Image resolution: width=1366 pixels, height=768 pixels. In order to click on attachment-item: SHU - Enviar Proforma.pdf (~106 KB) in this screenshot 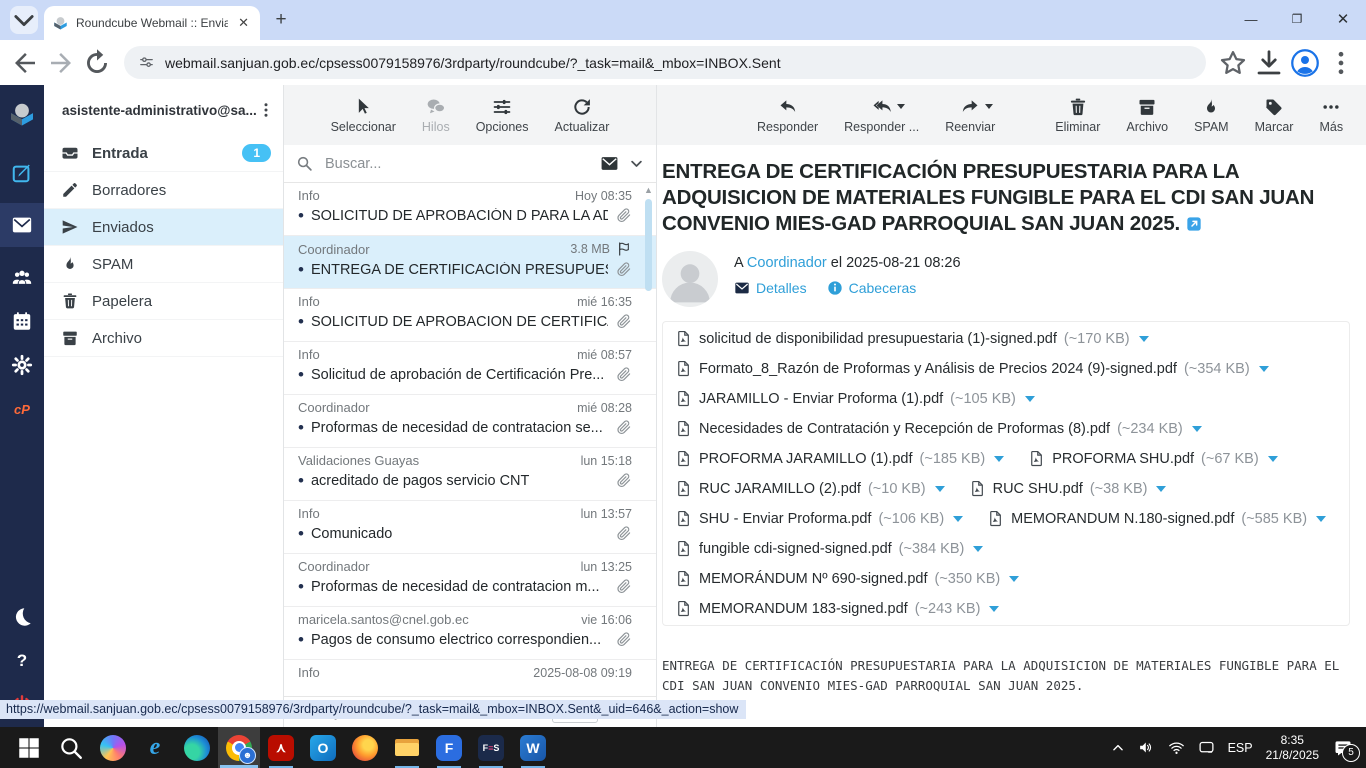, I will do `click(819, 518)`.